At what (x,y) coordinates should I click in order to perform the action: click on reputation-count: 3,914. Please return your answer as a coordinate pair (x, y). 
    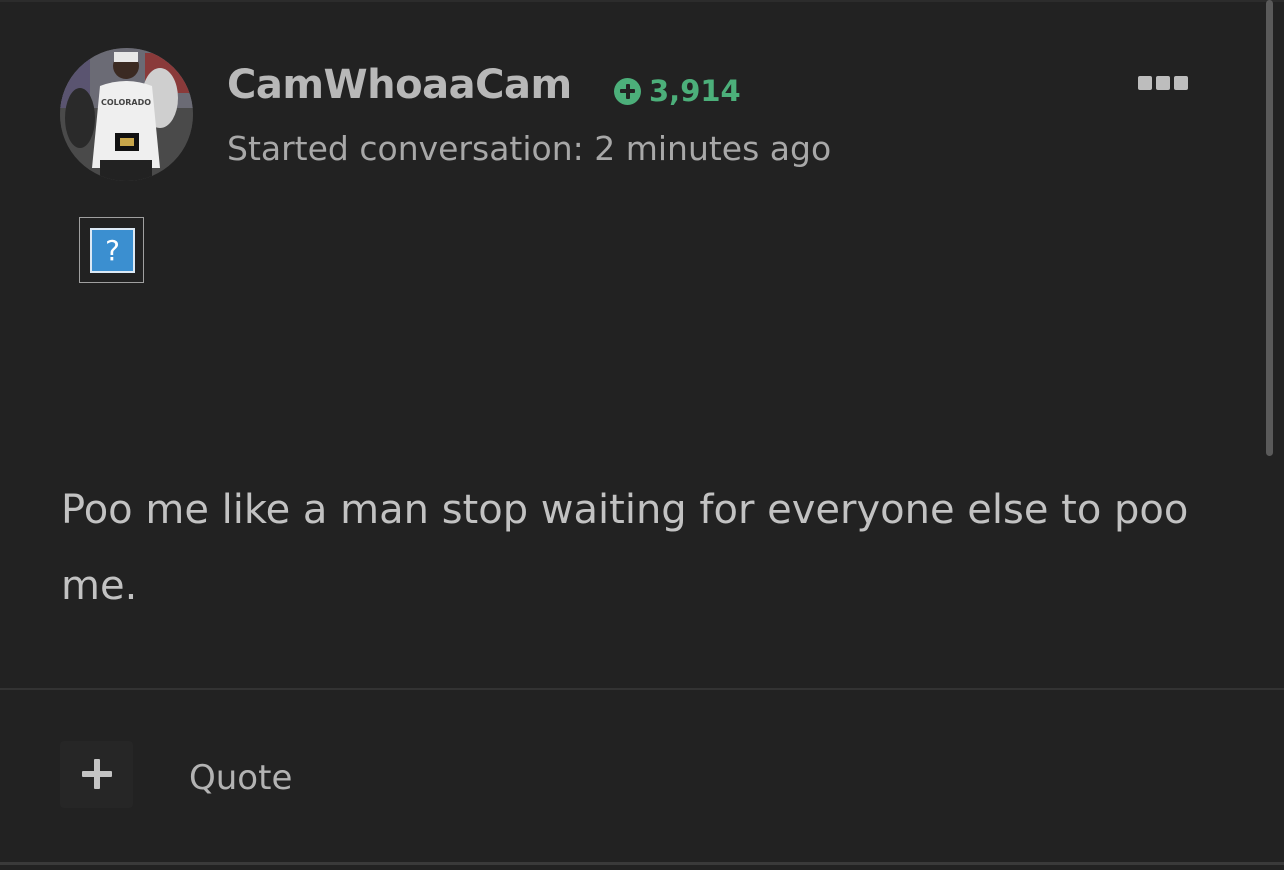
    Looking at the image, I should click on (695, 91).